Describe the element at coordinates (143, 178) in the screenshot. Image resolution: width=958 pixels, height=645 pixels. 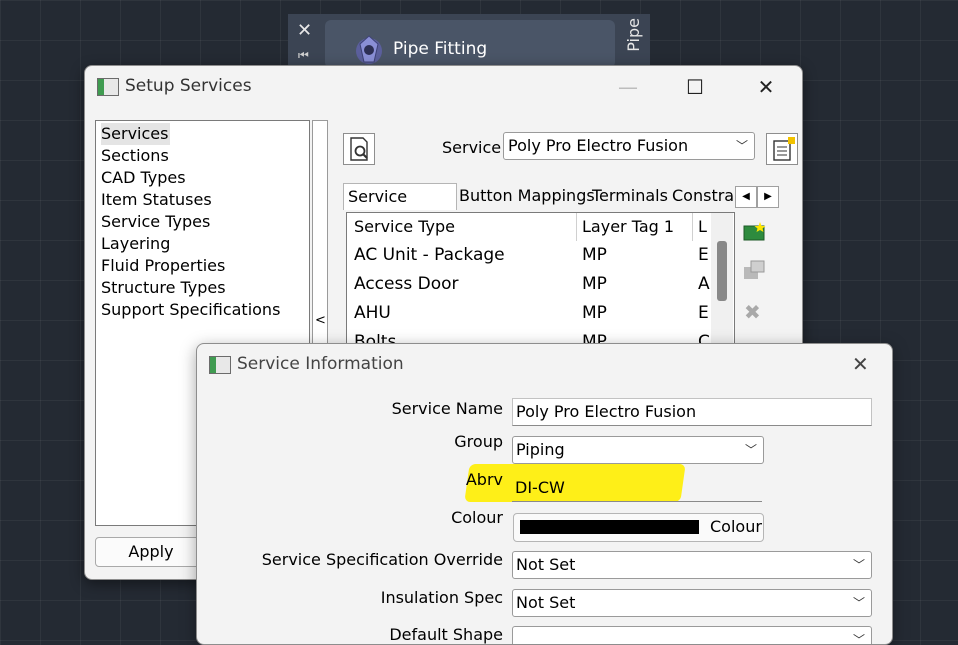
I see `nav-item-cad-types: CAD Types` at that location.